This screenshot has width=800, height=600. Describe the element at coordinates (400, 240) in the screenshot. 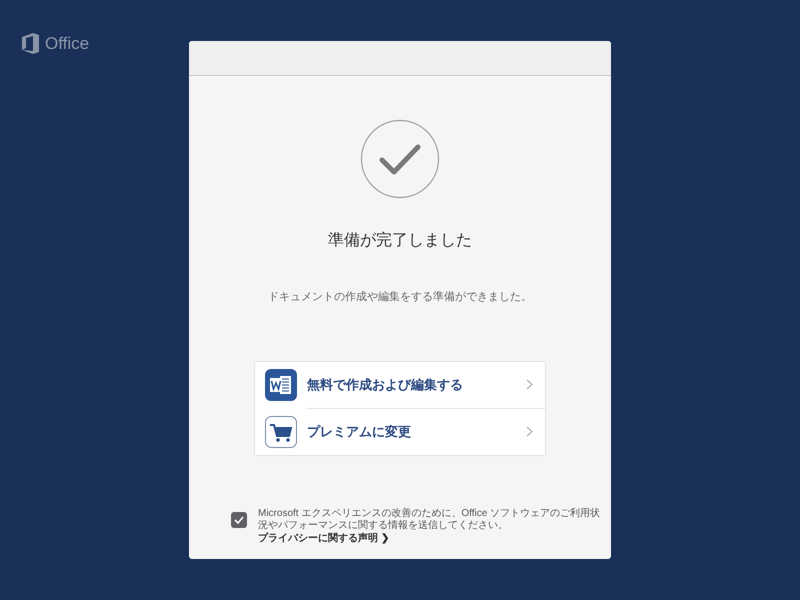

I see `dialog-title: 準備が完了しました` at that location.